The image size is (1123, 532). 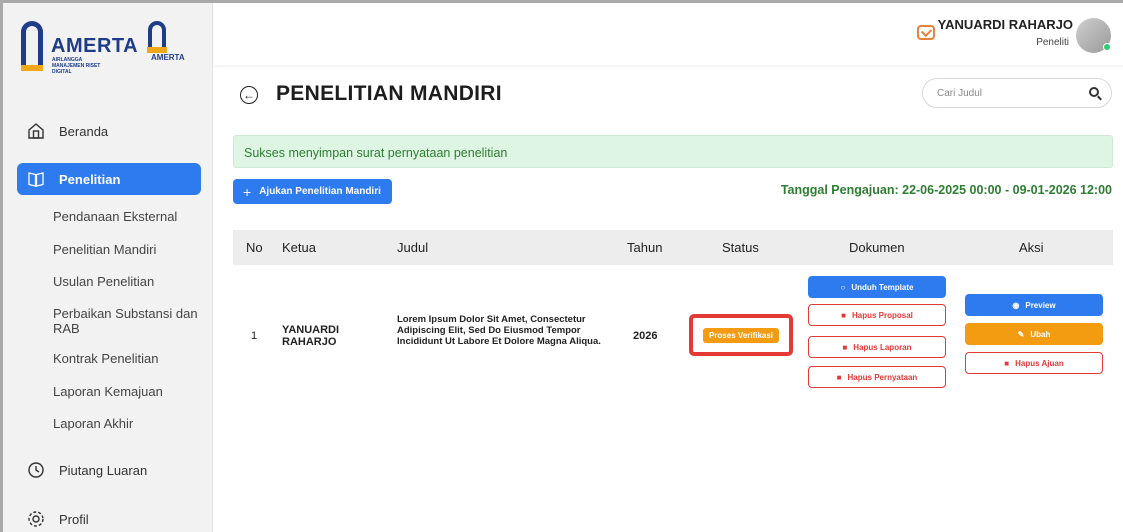 What do you see at coordinates (254, 336) in the screenshot?
I see `cell-no: 1` at bounding box center [254, 336].